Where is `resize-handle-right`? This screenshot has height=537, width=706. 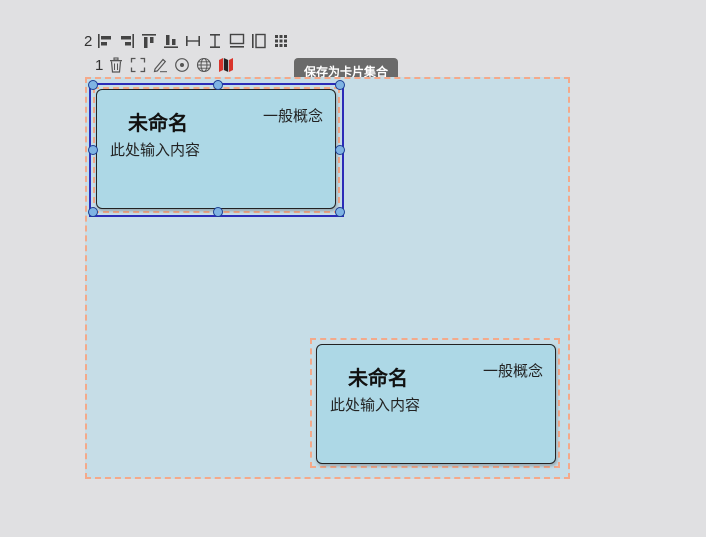
resize-handle-right is located at coordinates (340, 150).